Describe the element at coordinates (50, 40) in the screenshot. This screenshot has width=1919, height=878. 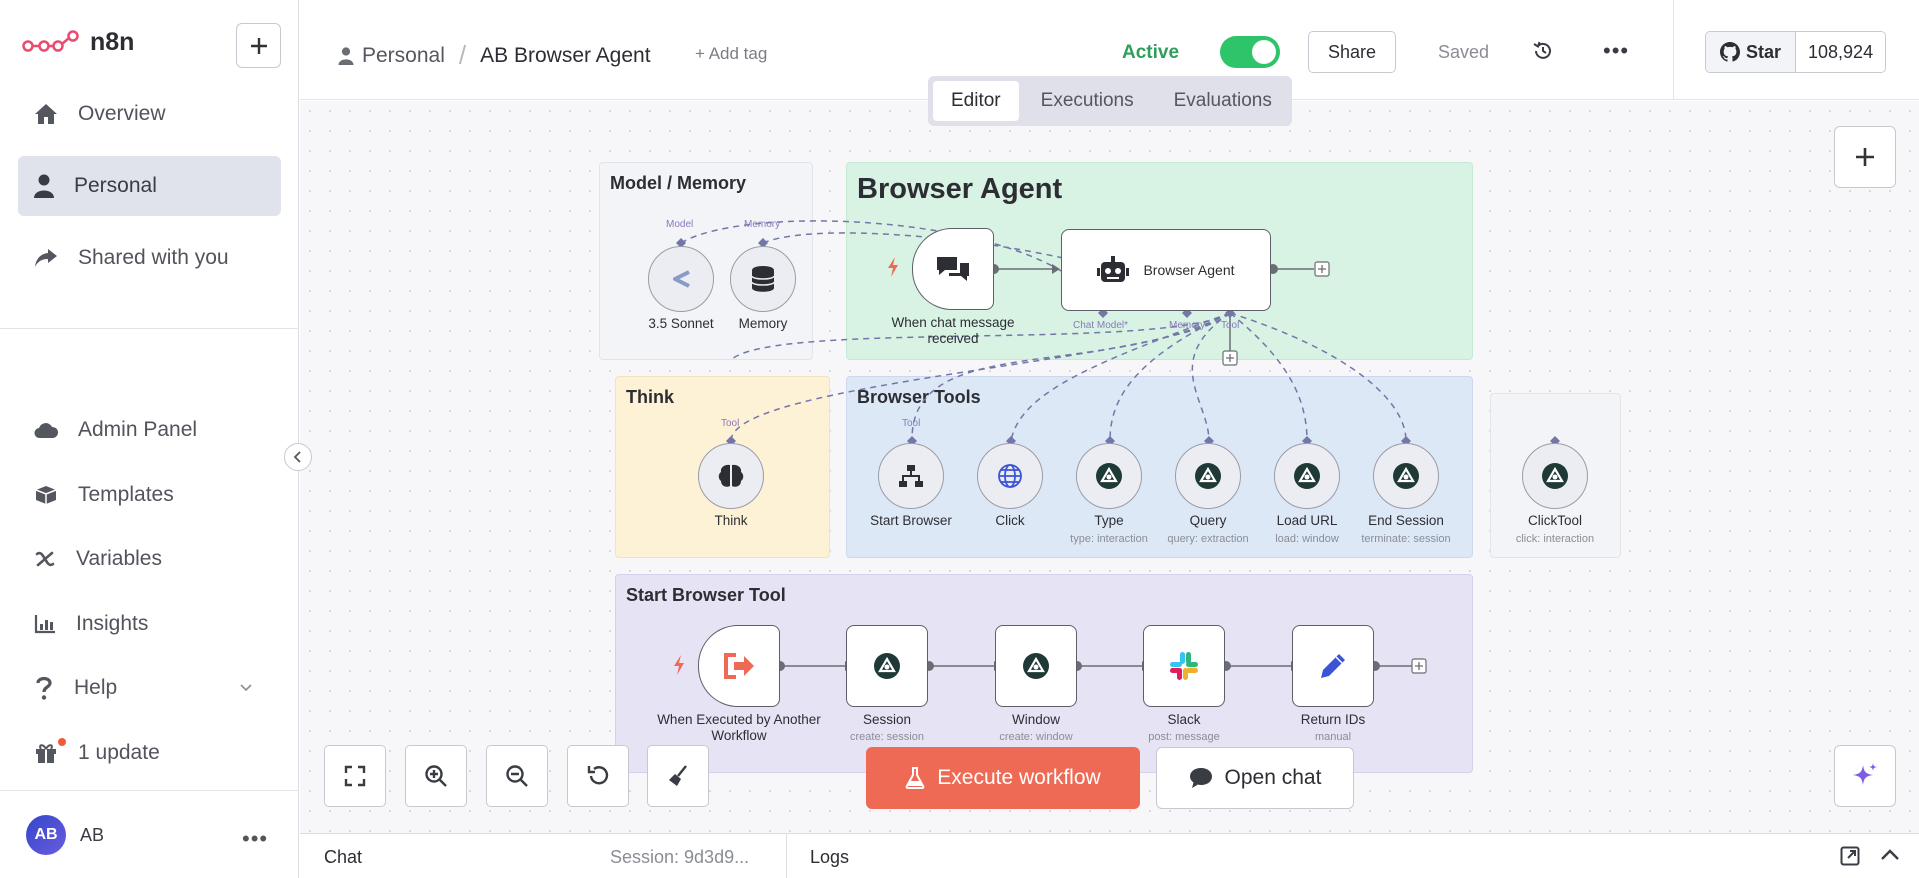
I see `n8n-logo-icon` at that location.